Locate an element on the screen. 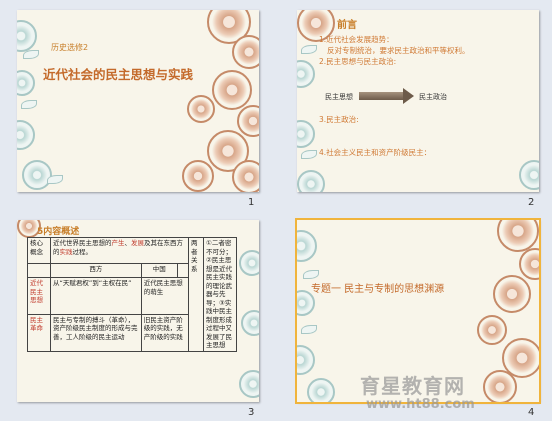 The height and width of the screenshot is (421, 552). arrow-right-icon is located at coordinates (408, 96).